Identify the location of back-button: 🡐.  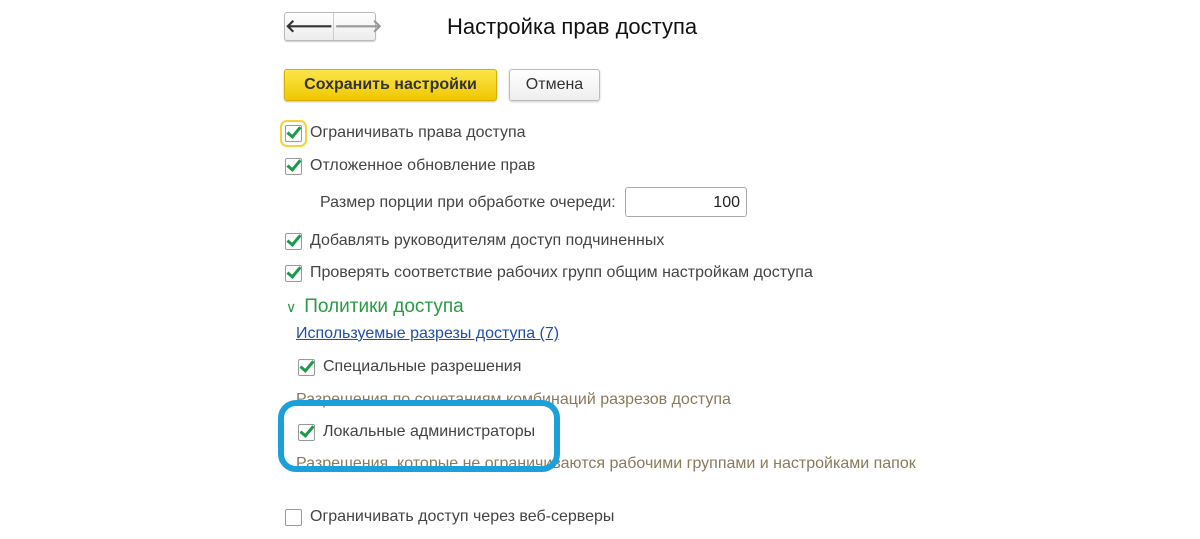
(310, 26).